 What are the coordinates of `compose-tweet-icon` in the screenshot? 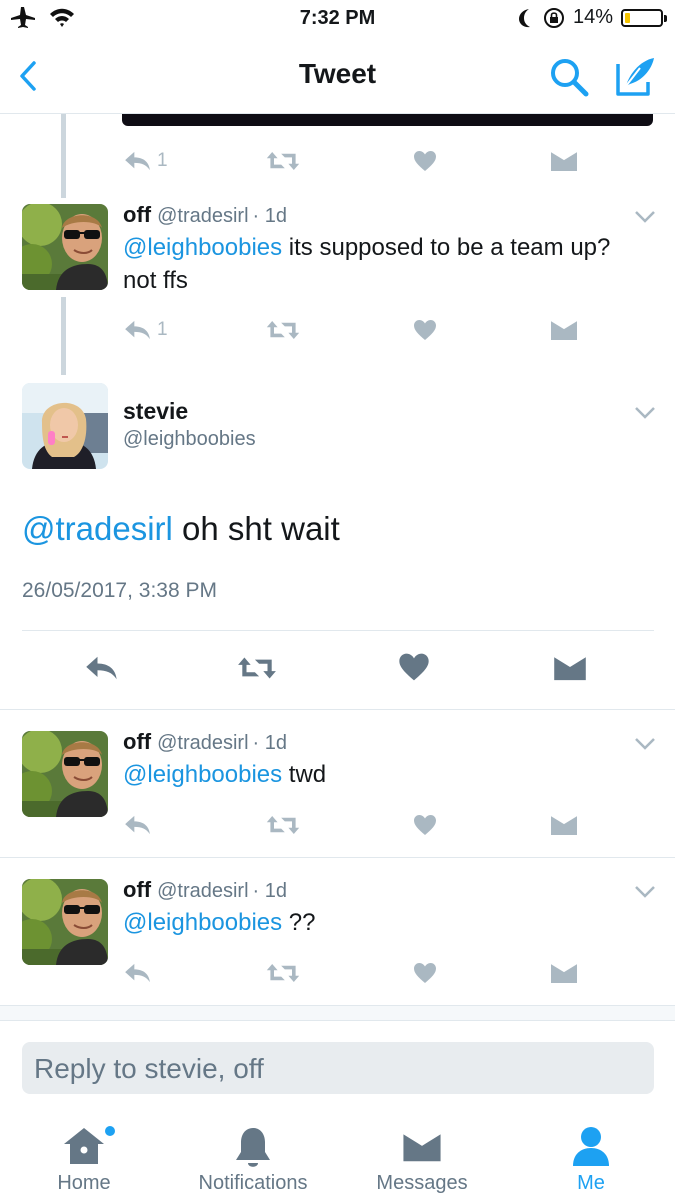 It's located at (635, 77).